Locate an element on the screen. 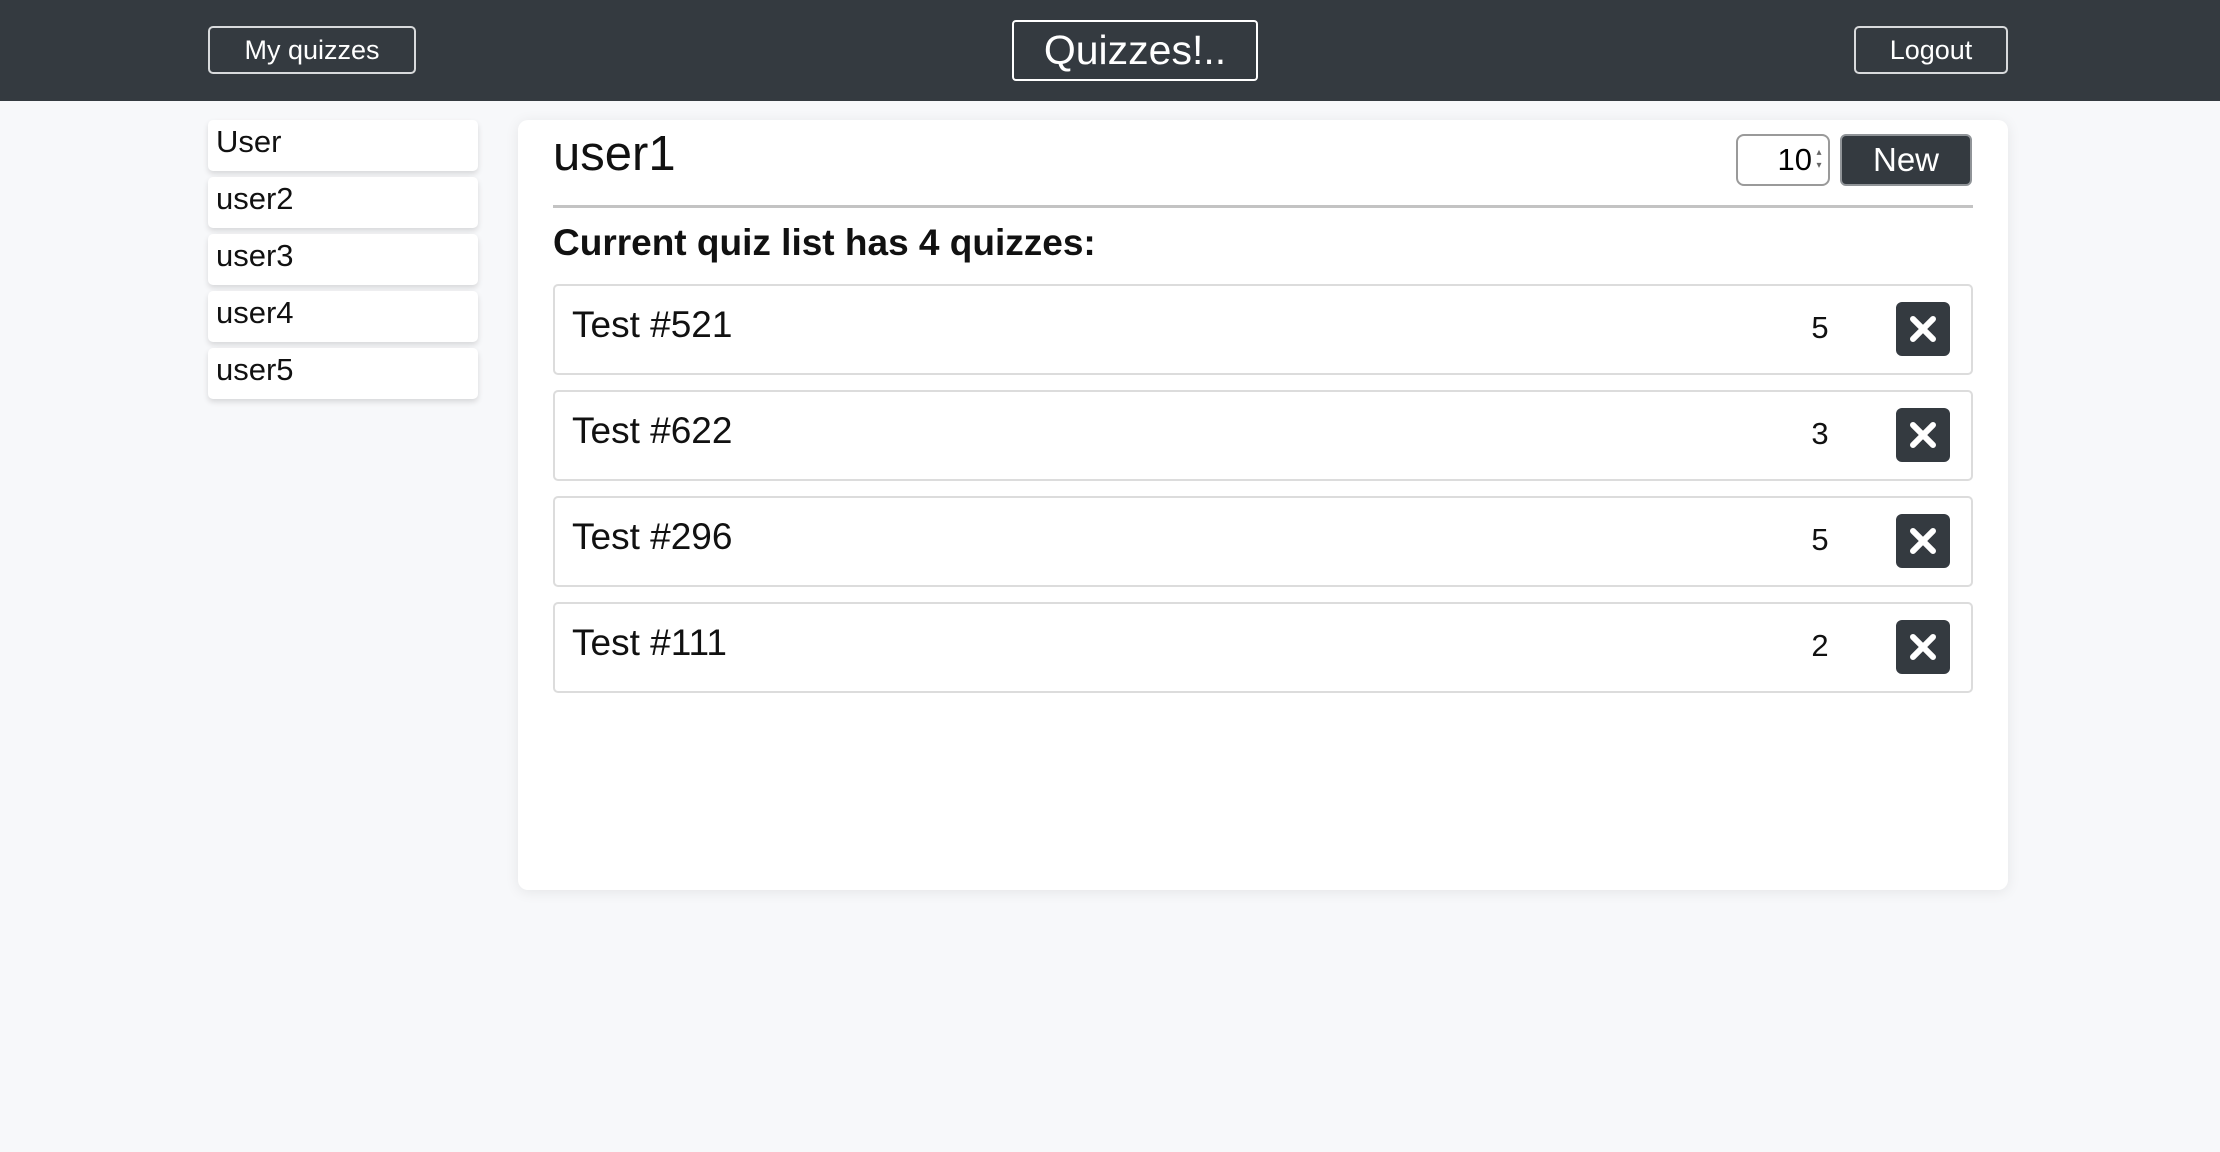  quiz-list-heading: Current quiz list has 4 quizzes: is located at coordinates (824, 242).